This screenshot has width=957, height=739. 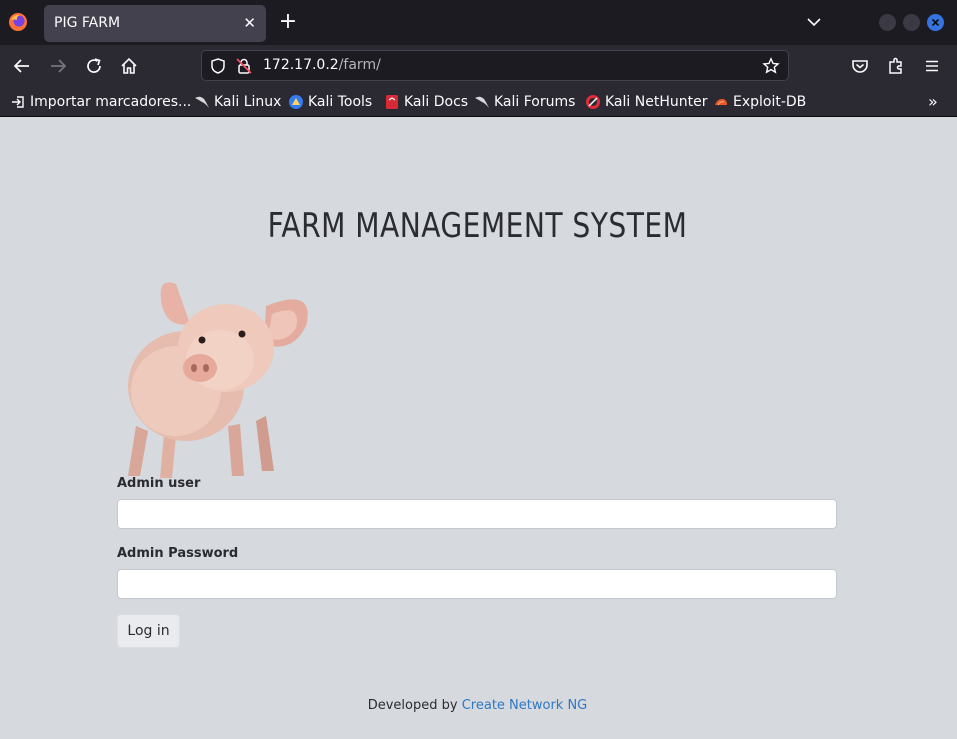 What do you see at coordinates (535, 102) in the screenshot?
I see `bookmark-label: Kali Forums` at bounding box center [535, 102].